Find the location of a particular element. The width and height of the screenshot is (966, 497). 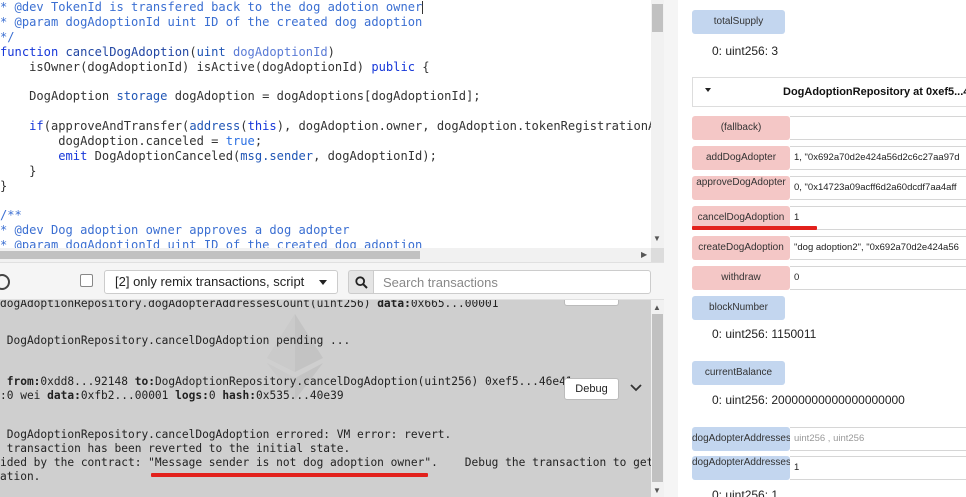

code-token: ; is located at coordinates (258, 141).